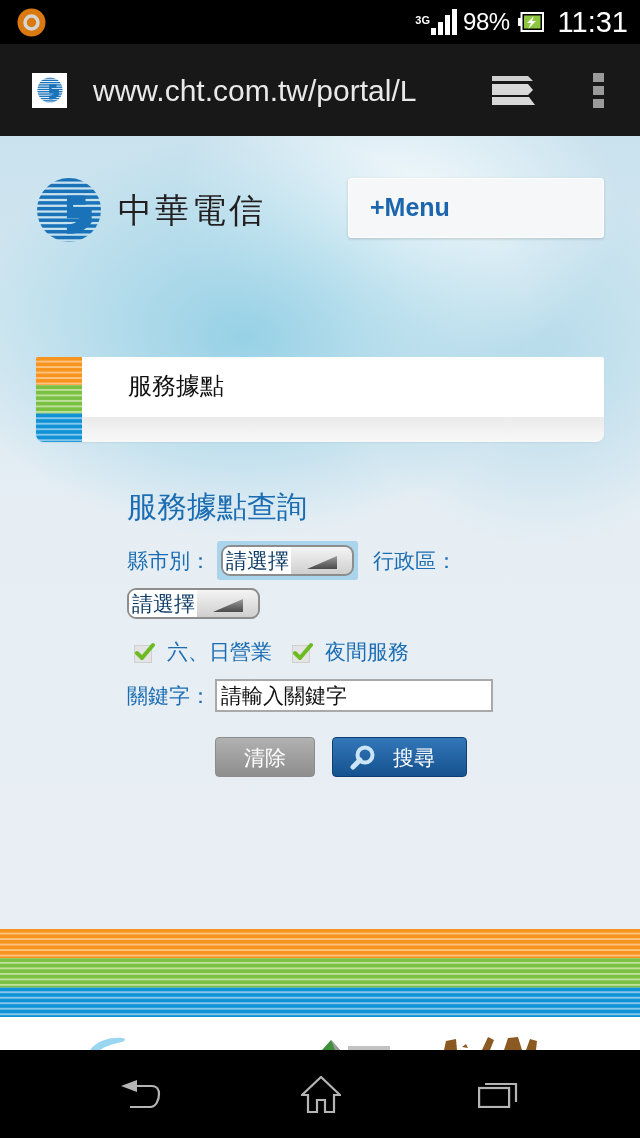  What do you see at coordinates (513, 90) in the screenshot?
I see `tabs-icon` at bounding box center [513, 90].